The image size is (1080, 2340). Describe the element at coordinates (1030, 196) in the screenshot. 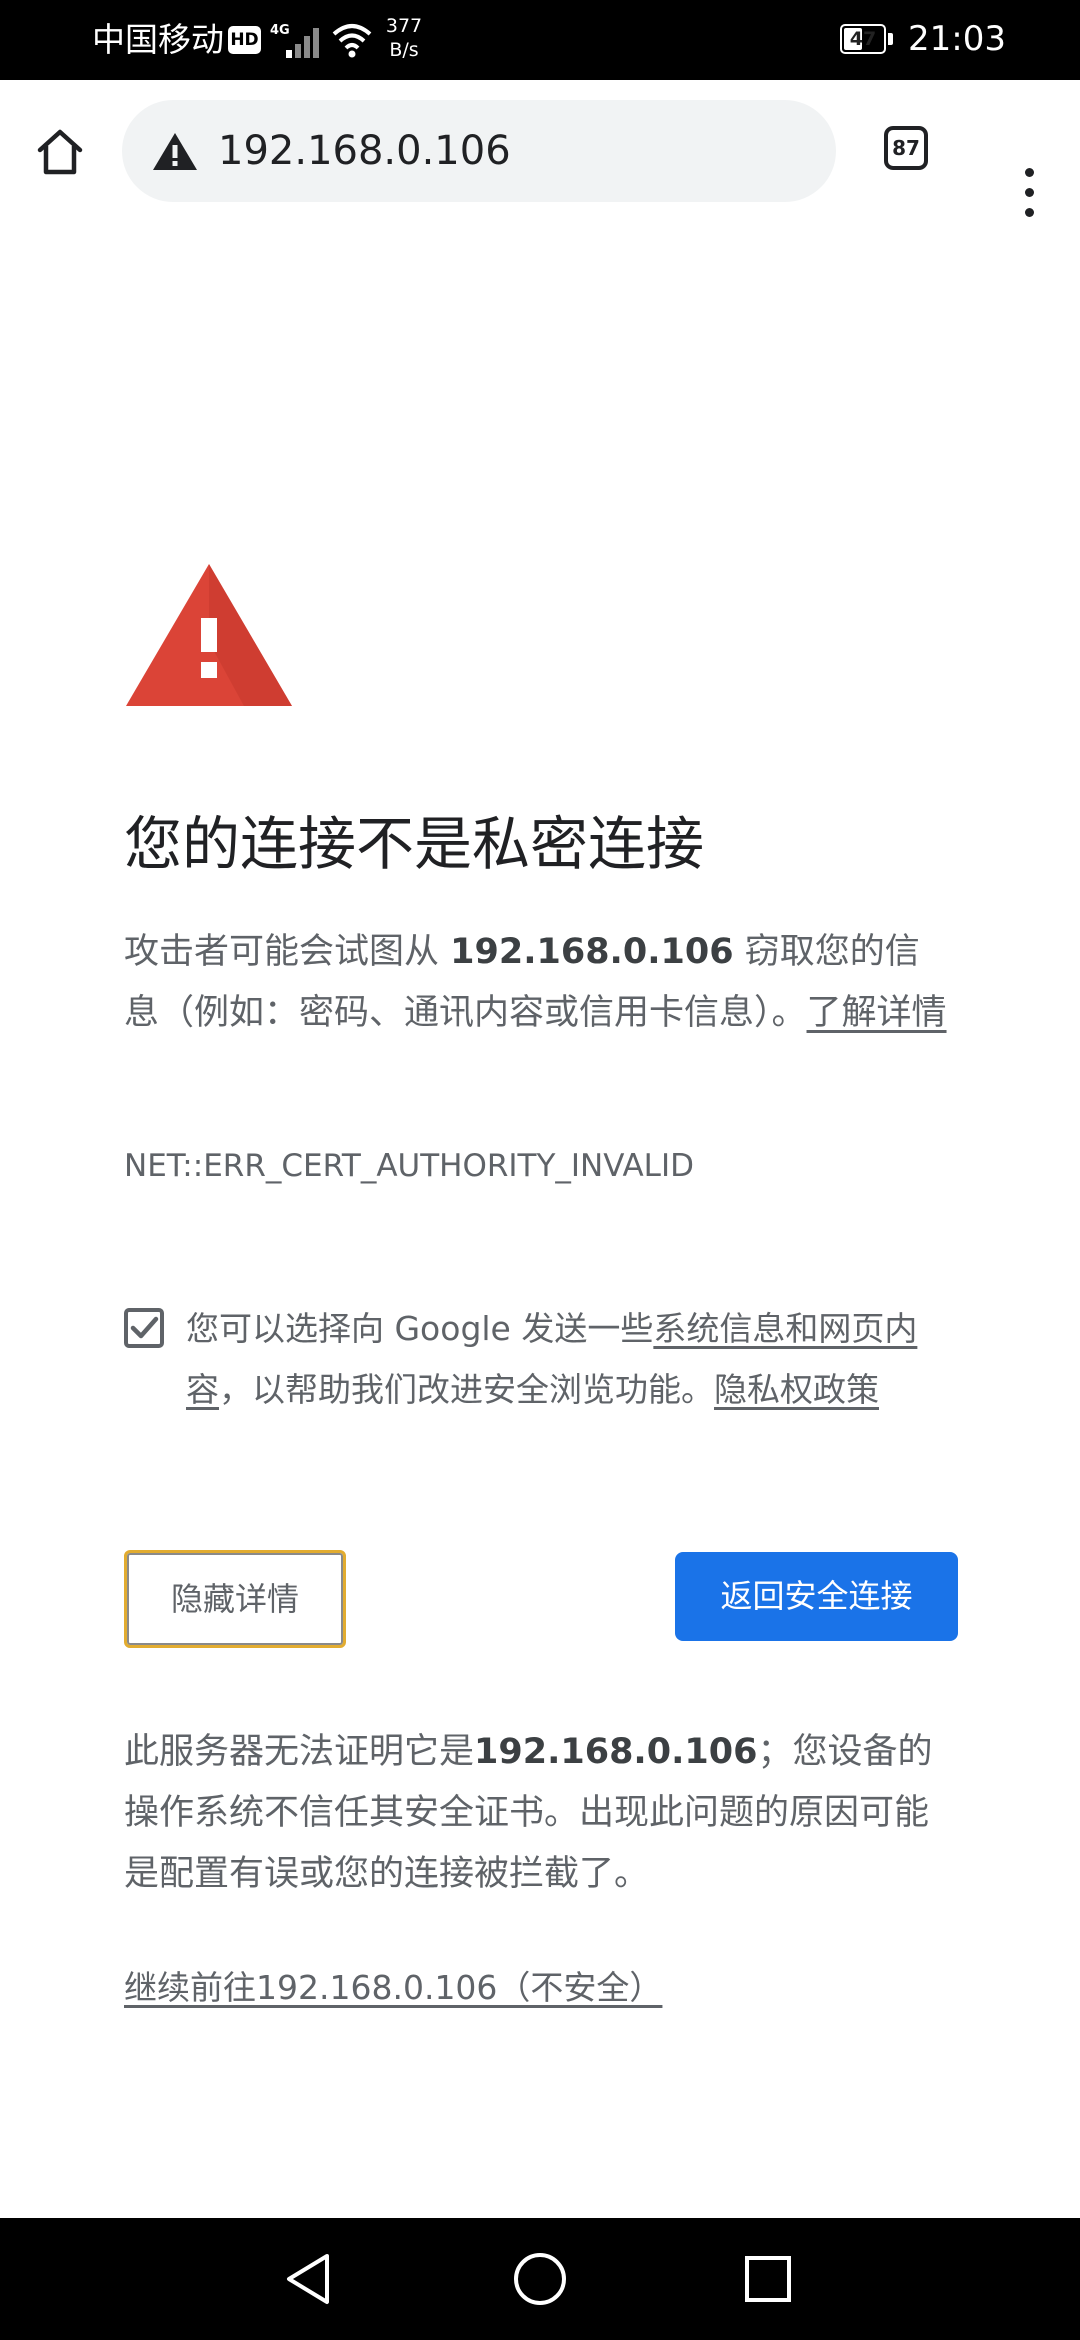

I see `more-vert-icon` at that location.